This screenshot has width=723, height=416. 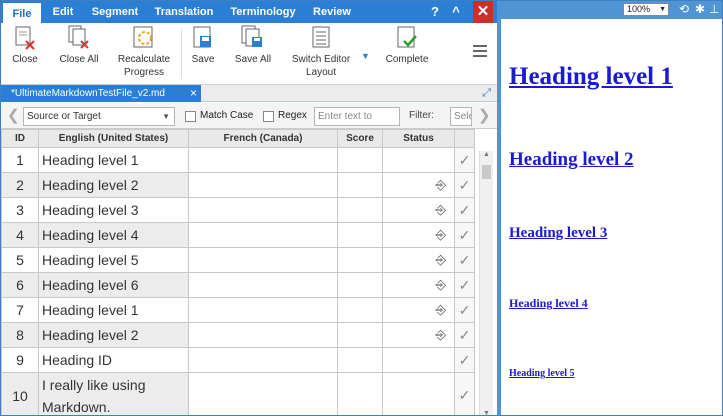 I want to click on search-input: Enter text to, so click(x=357, y=116).